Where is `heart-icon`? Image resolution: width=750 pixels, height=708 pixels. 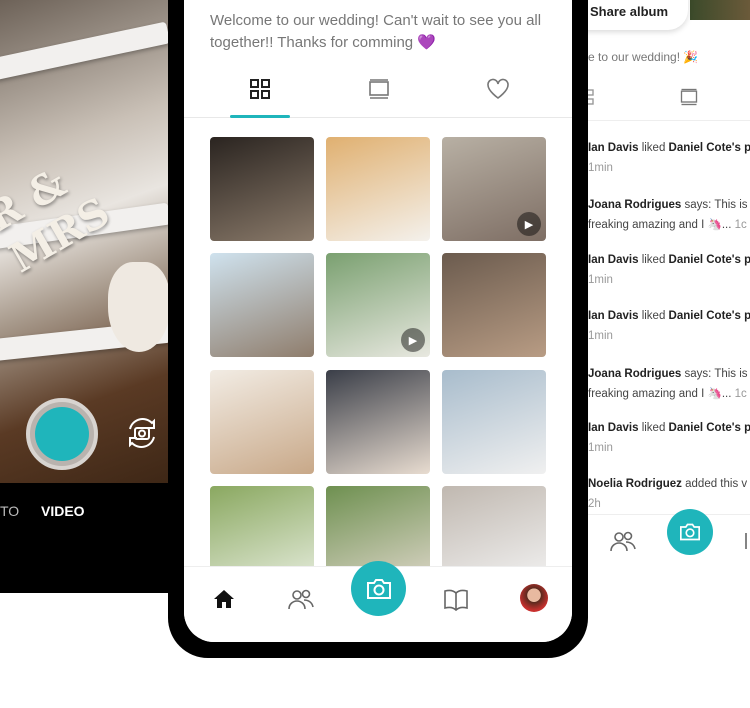 heart-icon is located at coordinates (498, 89).